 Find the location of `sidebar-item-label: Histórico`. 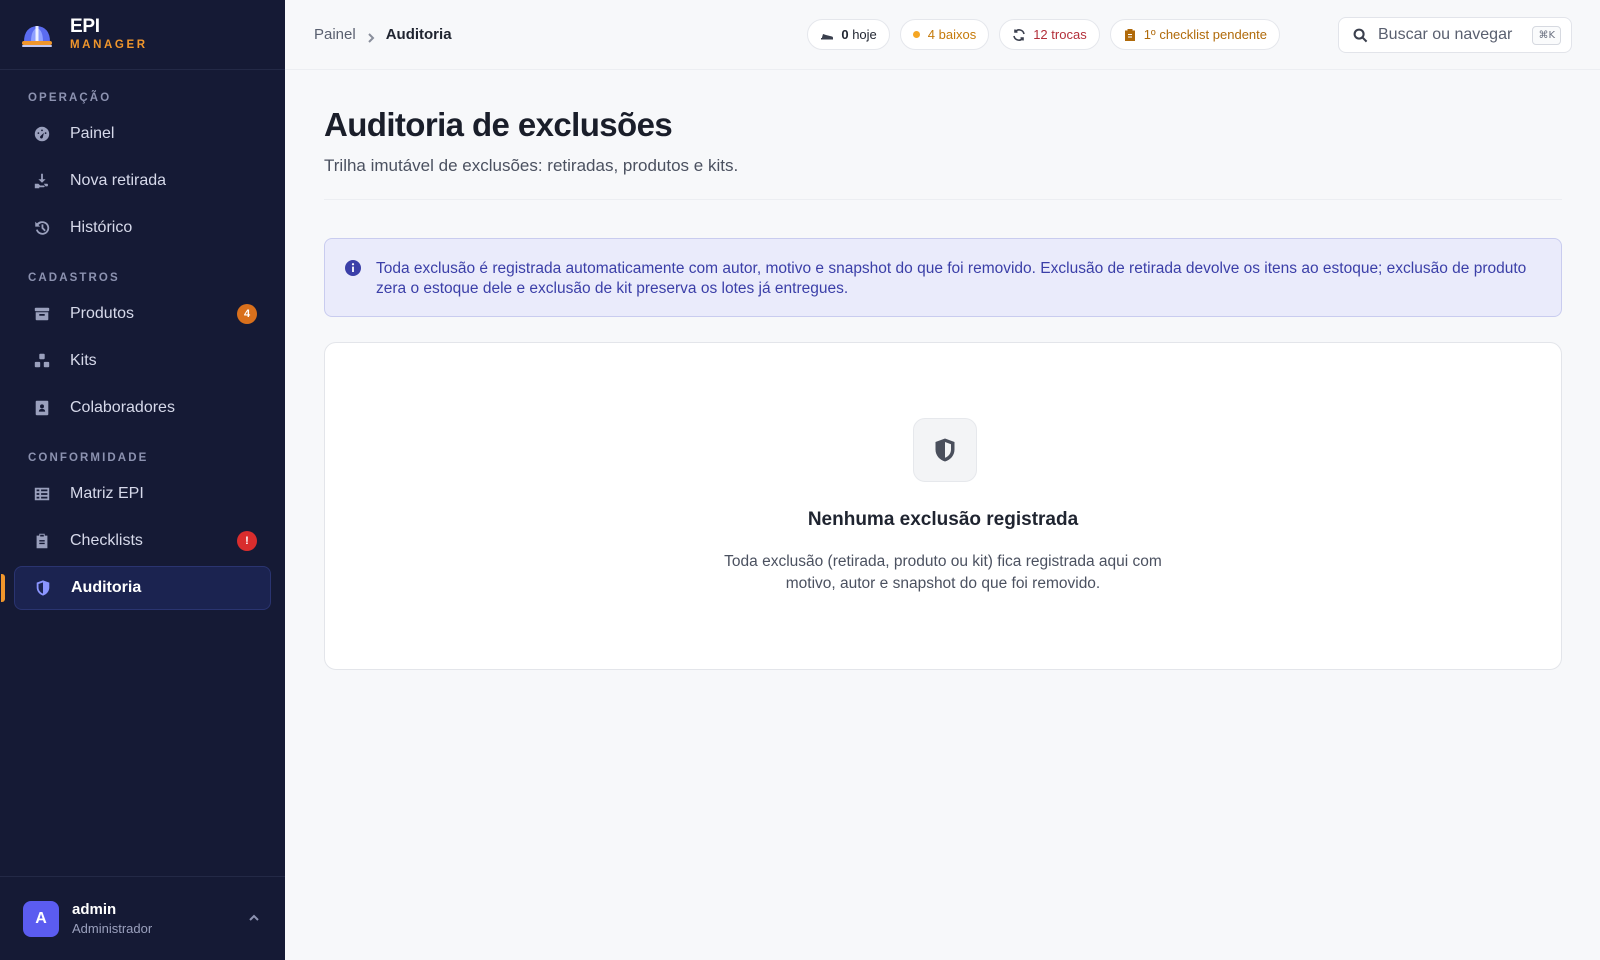

sidebar-item-label: Histórico is located at coordinates (101, 227).